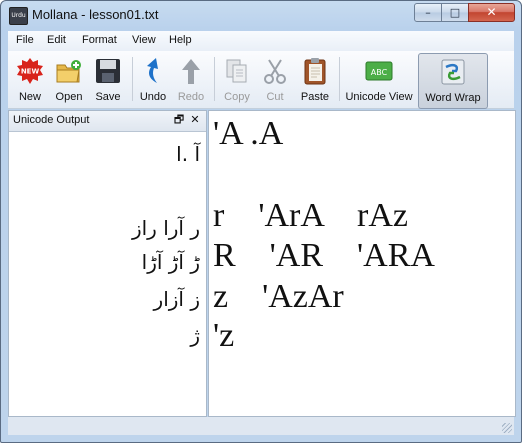 This screenshot has height=443, width=522. I want to click on app-icon: Urdu, so click(18, 16).